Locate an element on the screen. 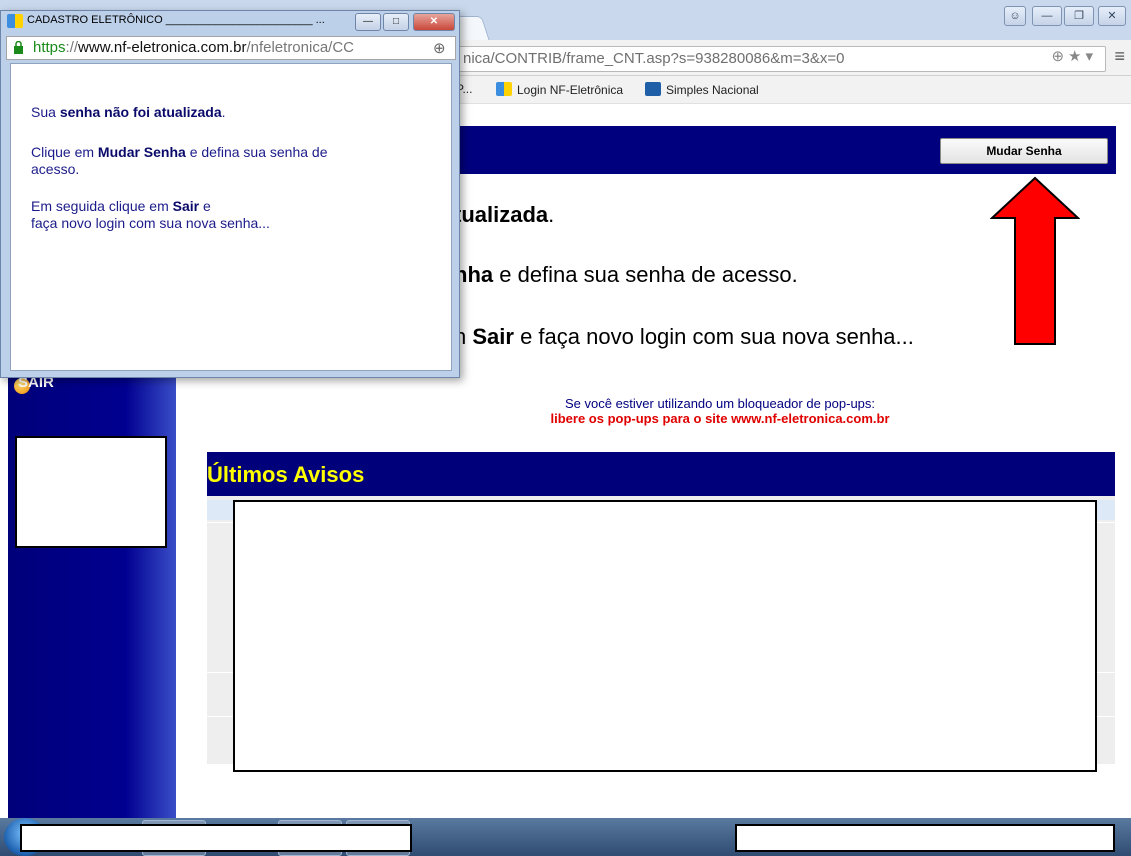  avisos-title: Últimos Avisos is located at coordinates (286, 474).